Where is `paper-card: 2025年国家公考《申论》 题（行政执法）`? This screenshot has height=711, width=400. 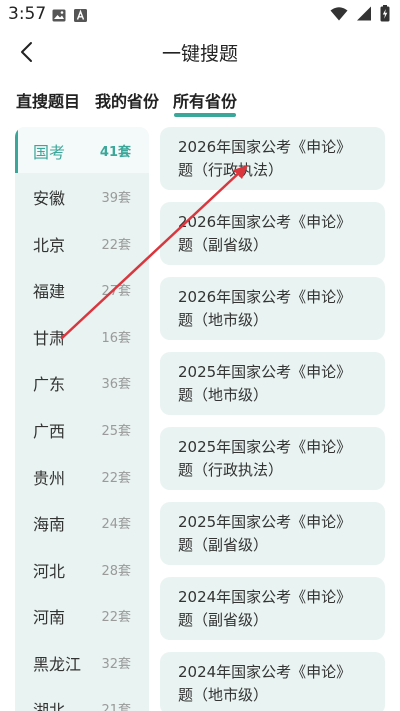
paper-card: 2025年国家公考《申论》 题（行政执法） is located at coordinates (272, 458).